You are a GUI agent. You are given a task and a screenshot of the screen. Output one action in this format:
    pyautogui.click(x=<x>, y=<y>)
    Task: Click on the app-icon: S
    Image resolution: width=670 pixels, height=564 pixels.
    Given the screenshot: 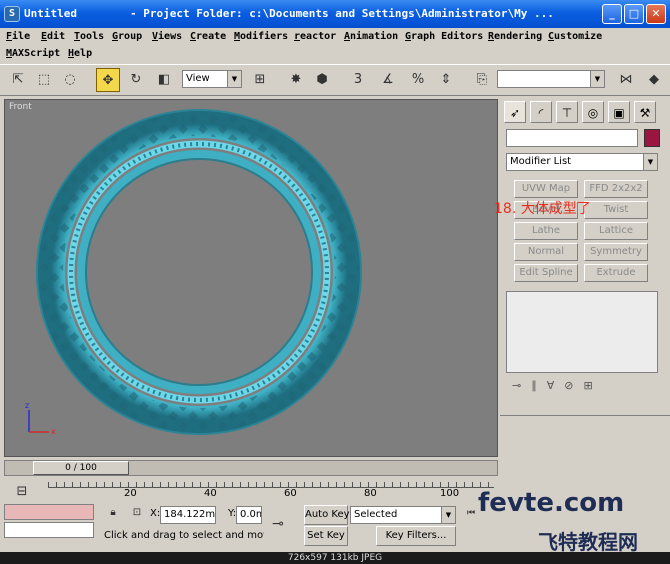 What is the action you would take?
    pyautogui.click(x=12, y=14)
    